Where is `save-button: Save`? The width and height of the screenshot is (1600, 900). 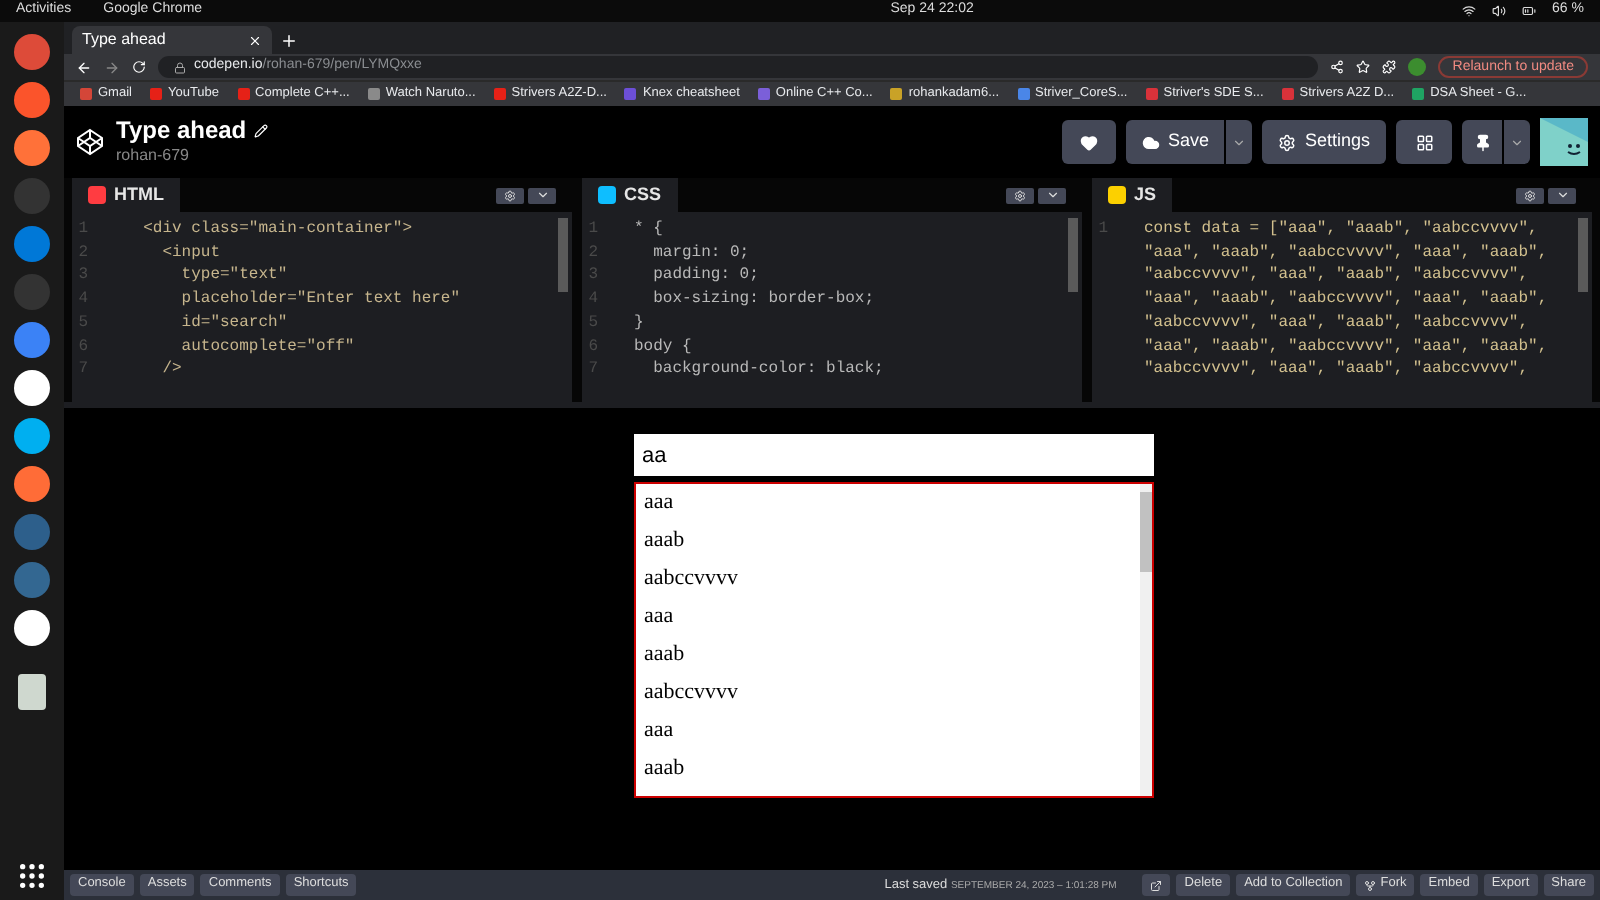
save-button: Save is located at coordinates (1175, 142).